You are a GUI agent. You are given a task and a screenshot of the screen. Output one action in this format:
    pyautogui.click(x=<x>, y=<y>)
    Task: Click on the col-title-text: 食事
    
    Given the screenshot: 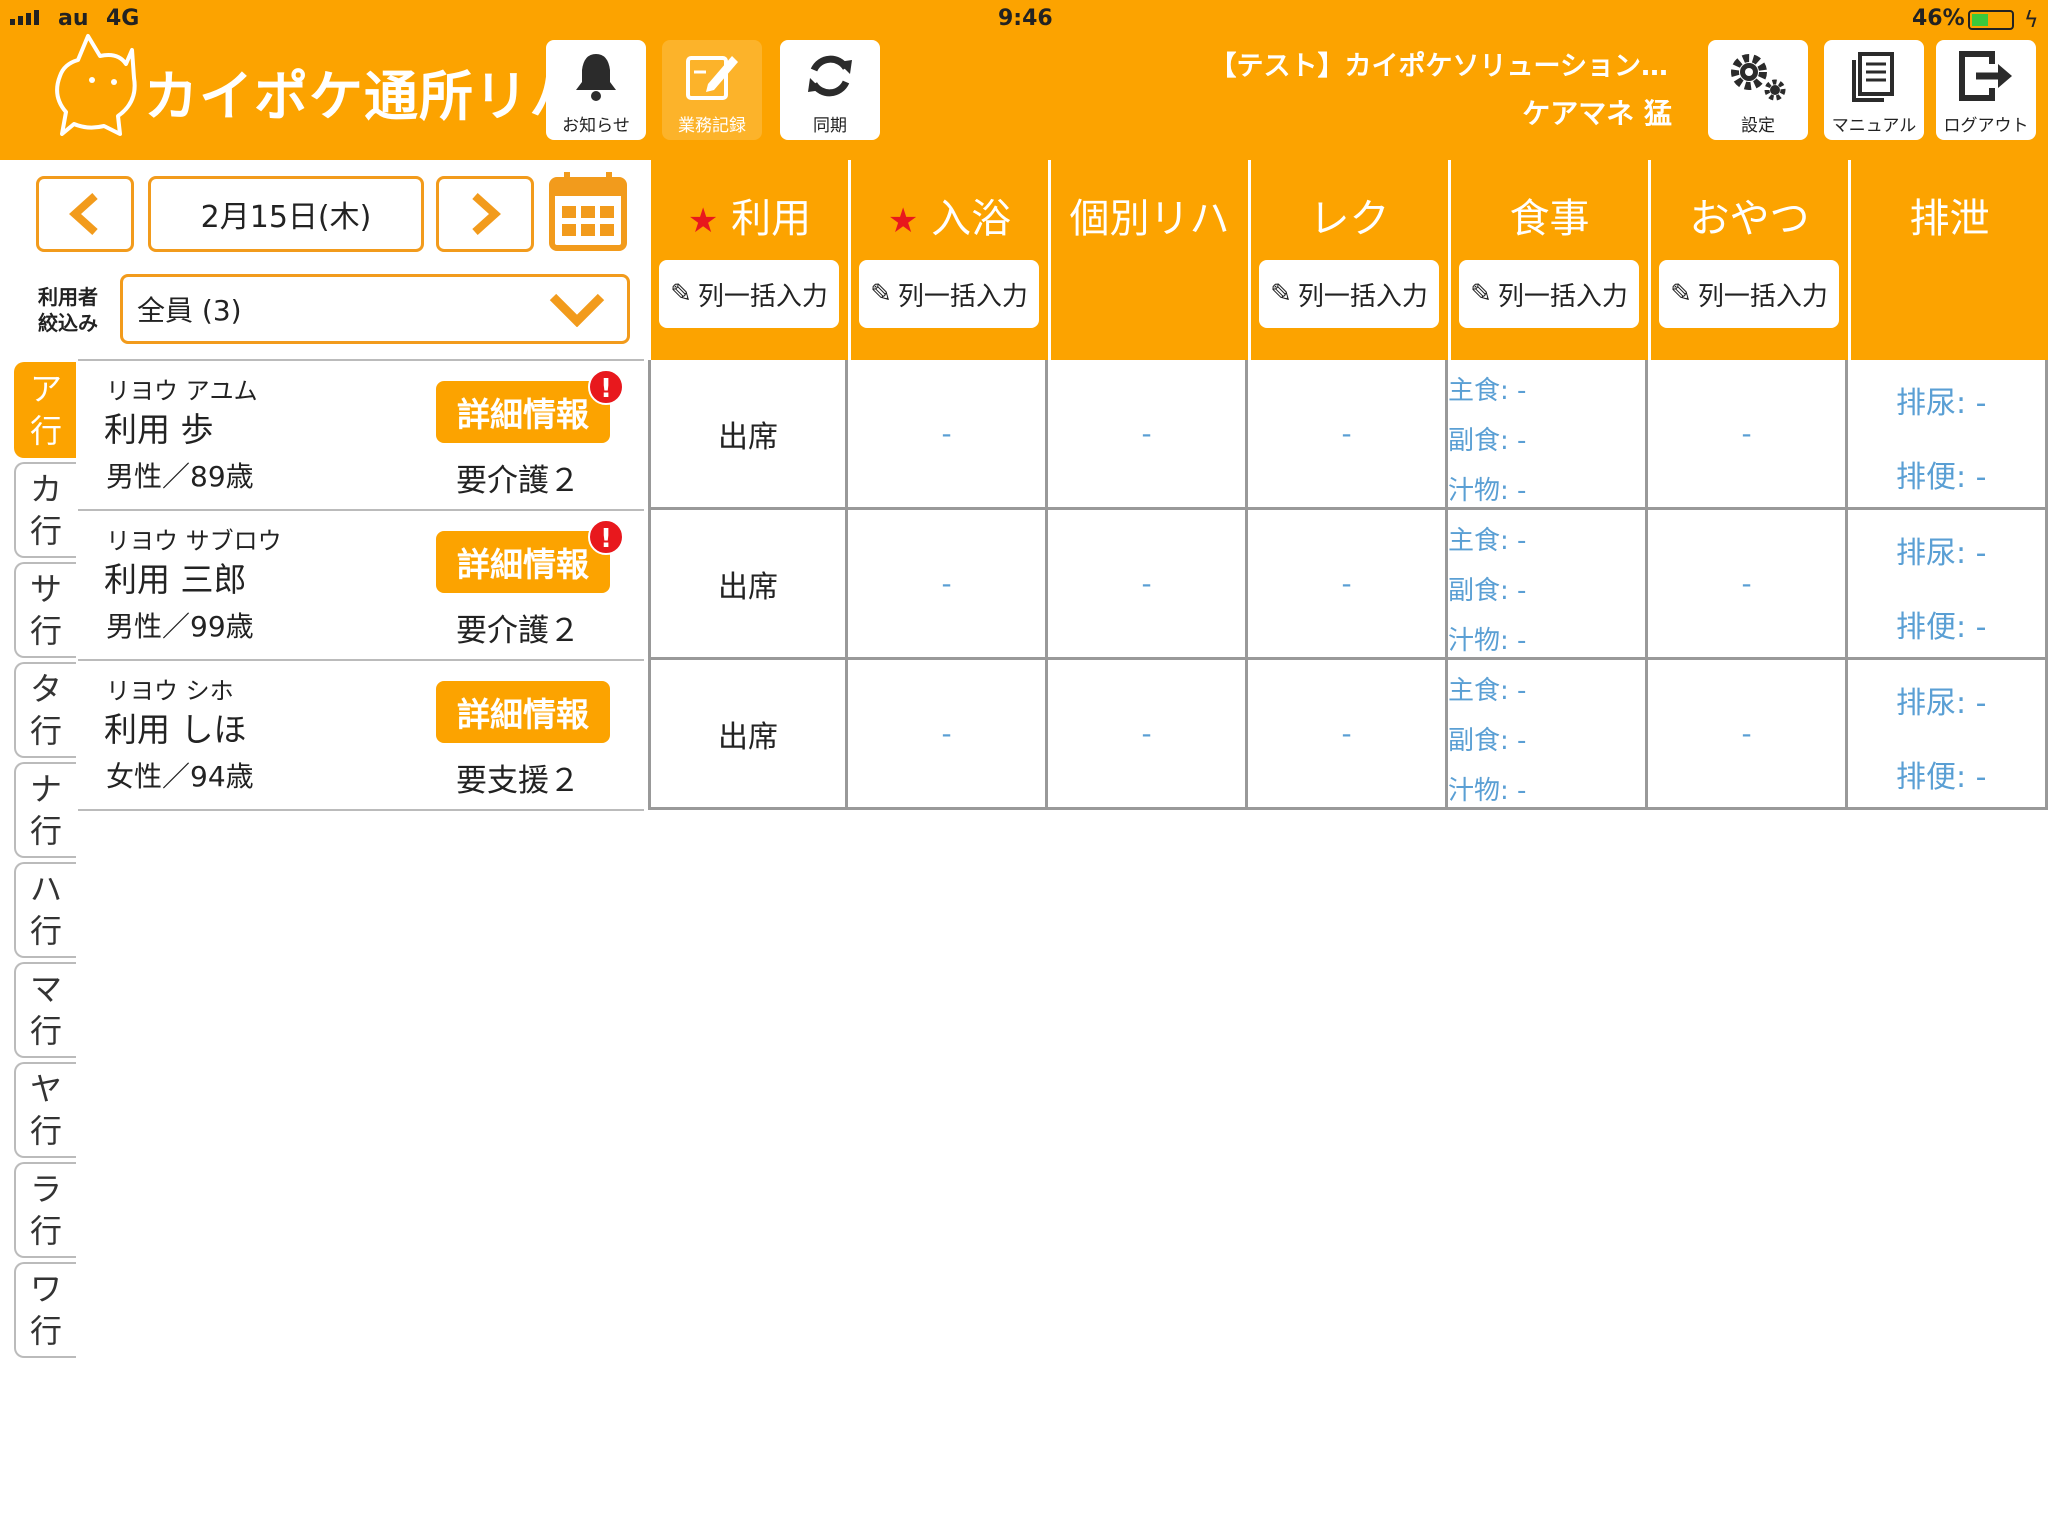 What is the action you would take?
    pyautogui.click(x=1549, y=219)
    